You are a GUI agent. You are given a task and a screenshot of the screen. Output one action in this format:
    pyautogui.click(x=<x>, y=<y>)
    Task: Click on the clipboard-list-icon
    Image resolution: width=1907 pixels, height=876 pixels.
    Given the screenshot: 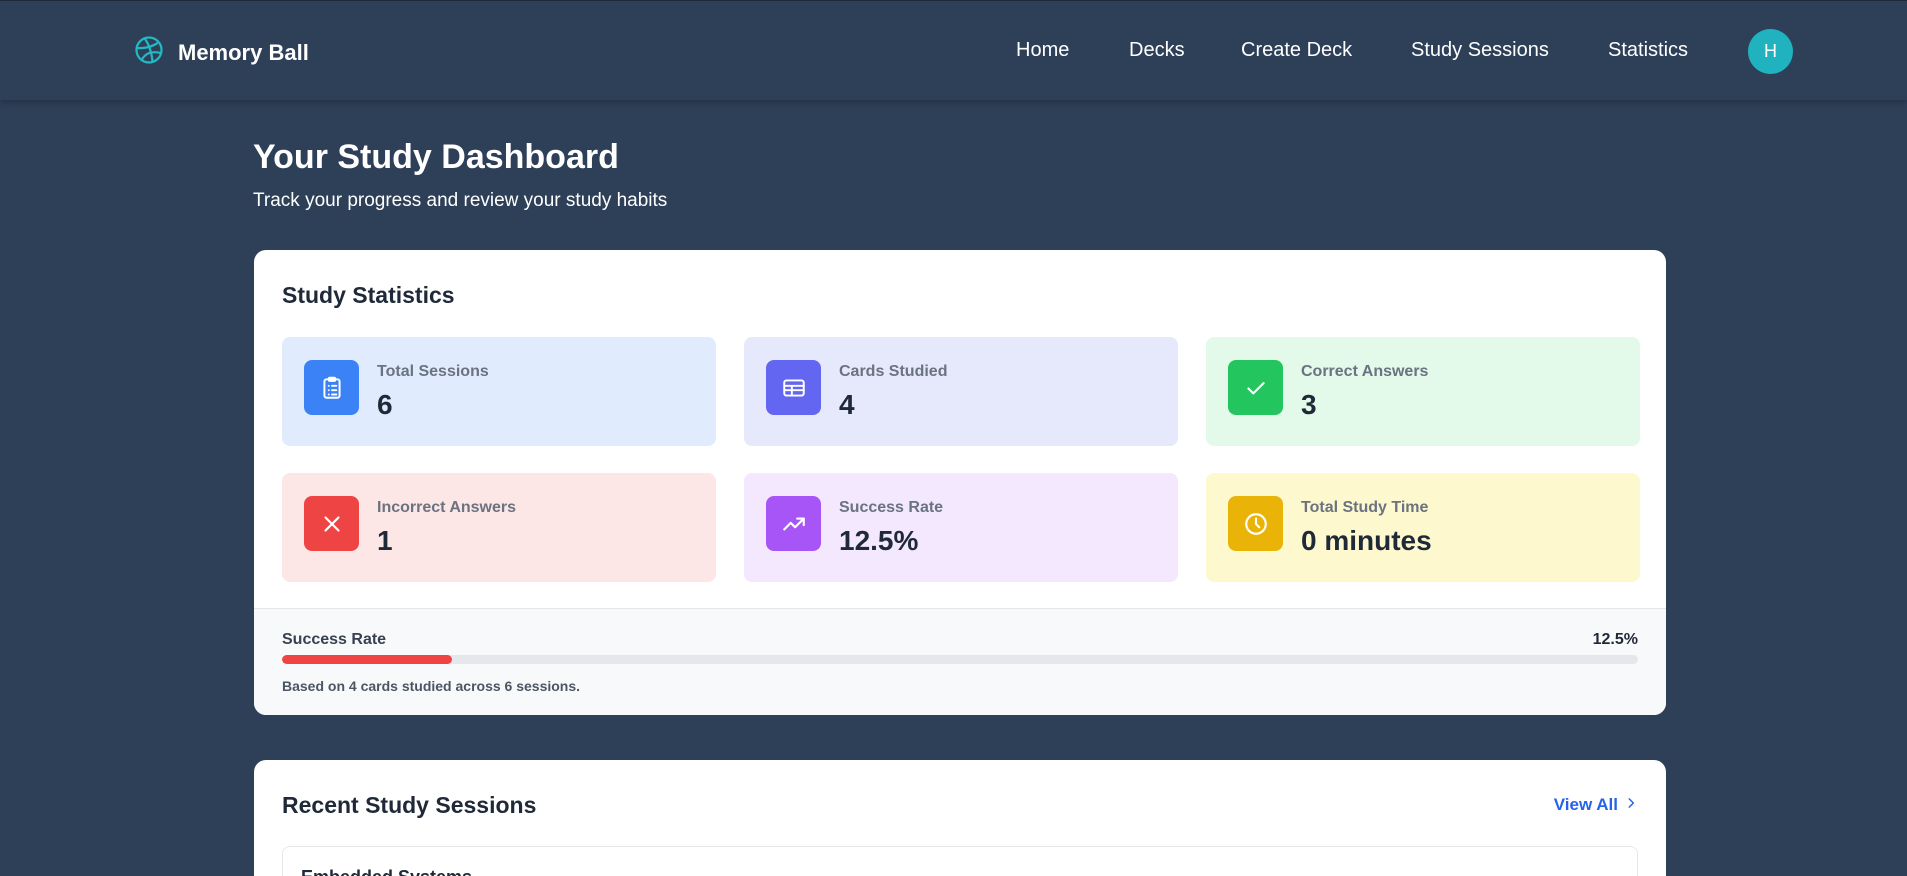 What is the action you would take?
    pyautogui.click(x=331, y=387)
    